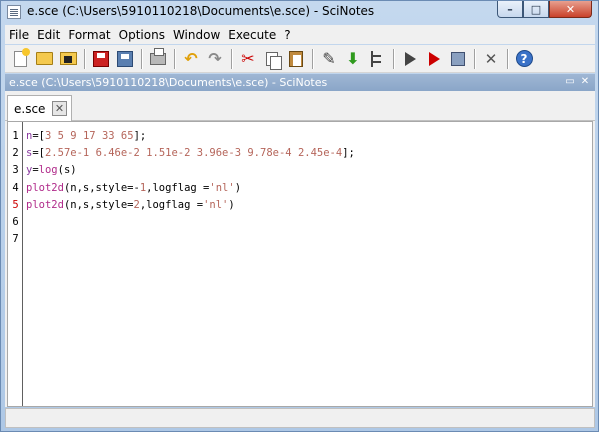 This screenshot has width=599, height=432. I want to click on toolbar: ↶ ↷ ✂ ✎ ⬇ ✕ ?, so click(300, 59).